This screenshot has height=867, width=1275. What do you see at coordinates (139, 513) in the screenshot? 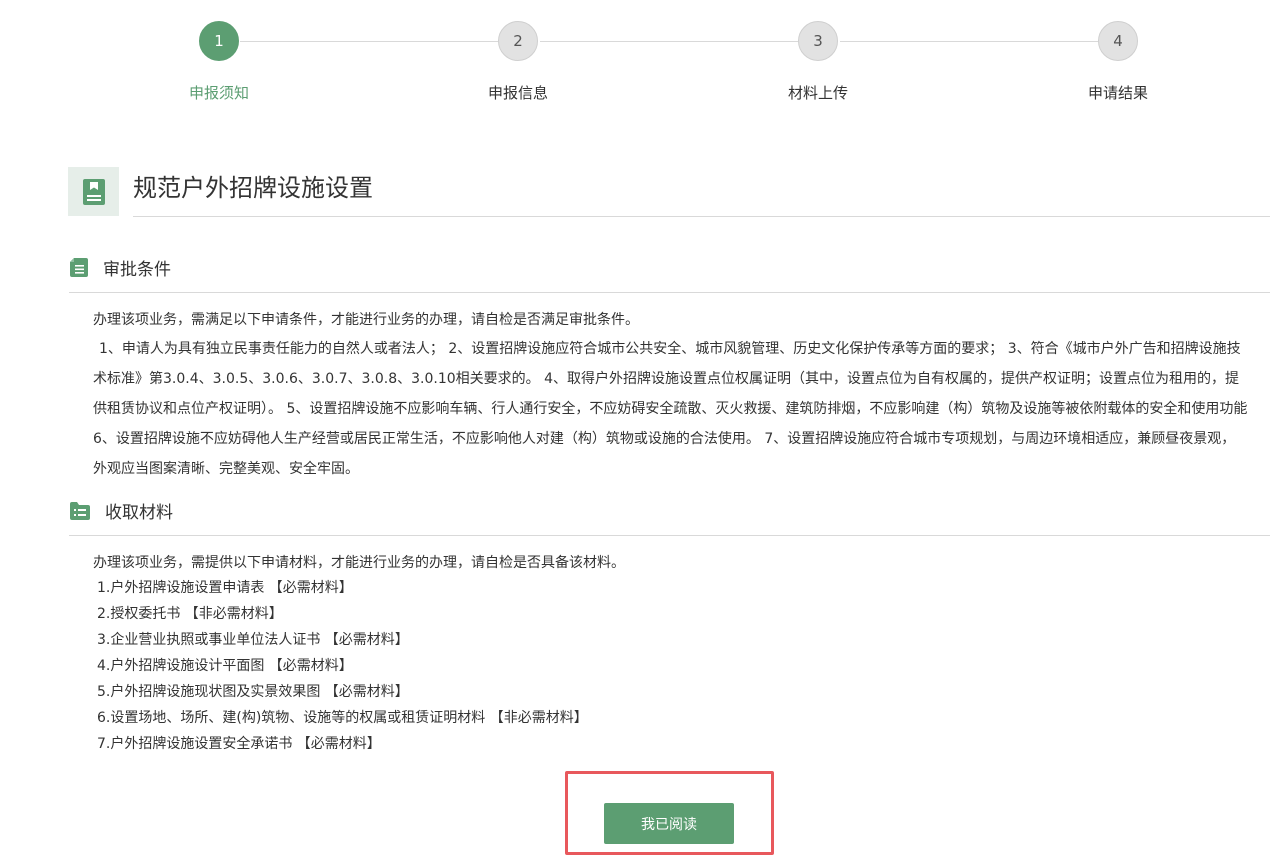
I see `materials-heading-label: 收取材料` at bounding box center [139, 513].